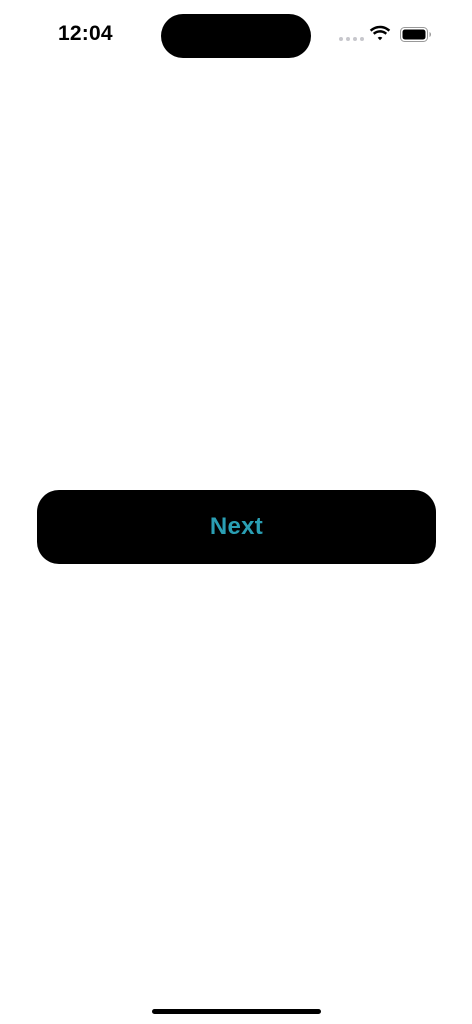 Image resolution: width=472 pixels, height=1024 pixels. Describe the element at coordinates (85, 33) in the screenshot. I see `status-time: 12:04` at that location.